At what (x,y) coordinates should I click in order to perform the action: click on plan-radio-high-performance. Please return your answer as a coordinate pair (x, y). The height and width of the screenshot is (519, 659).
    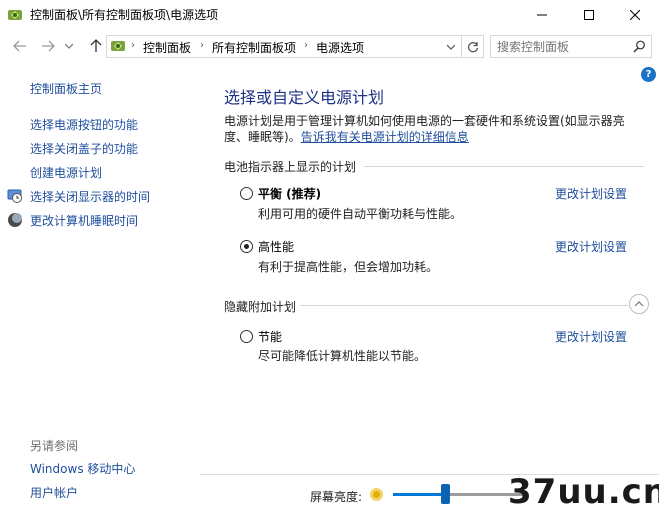
    Looking at the image, I should click on (246, 246).